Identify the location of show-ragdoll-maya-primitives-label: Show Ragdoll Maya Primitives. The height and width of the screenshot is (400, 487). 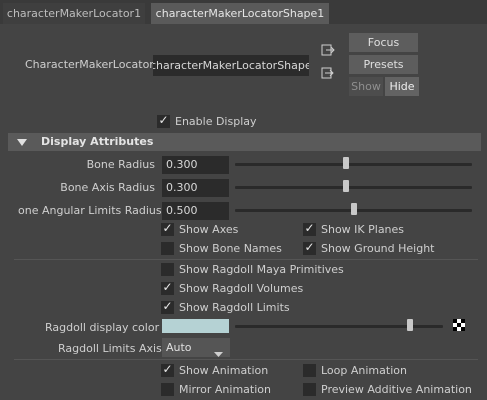
(261, 269).